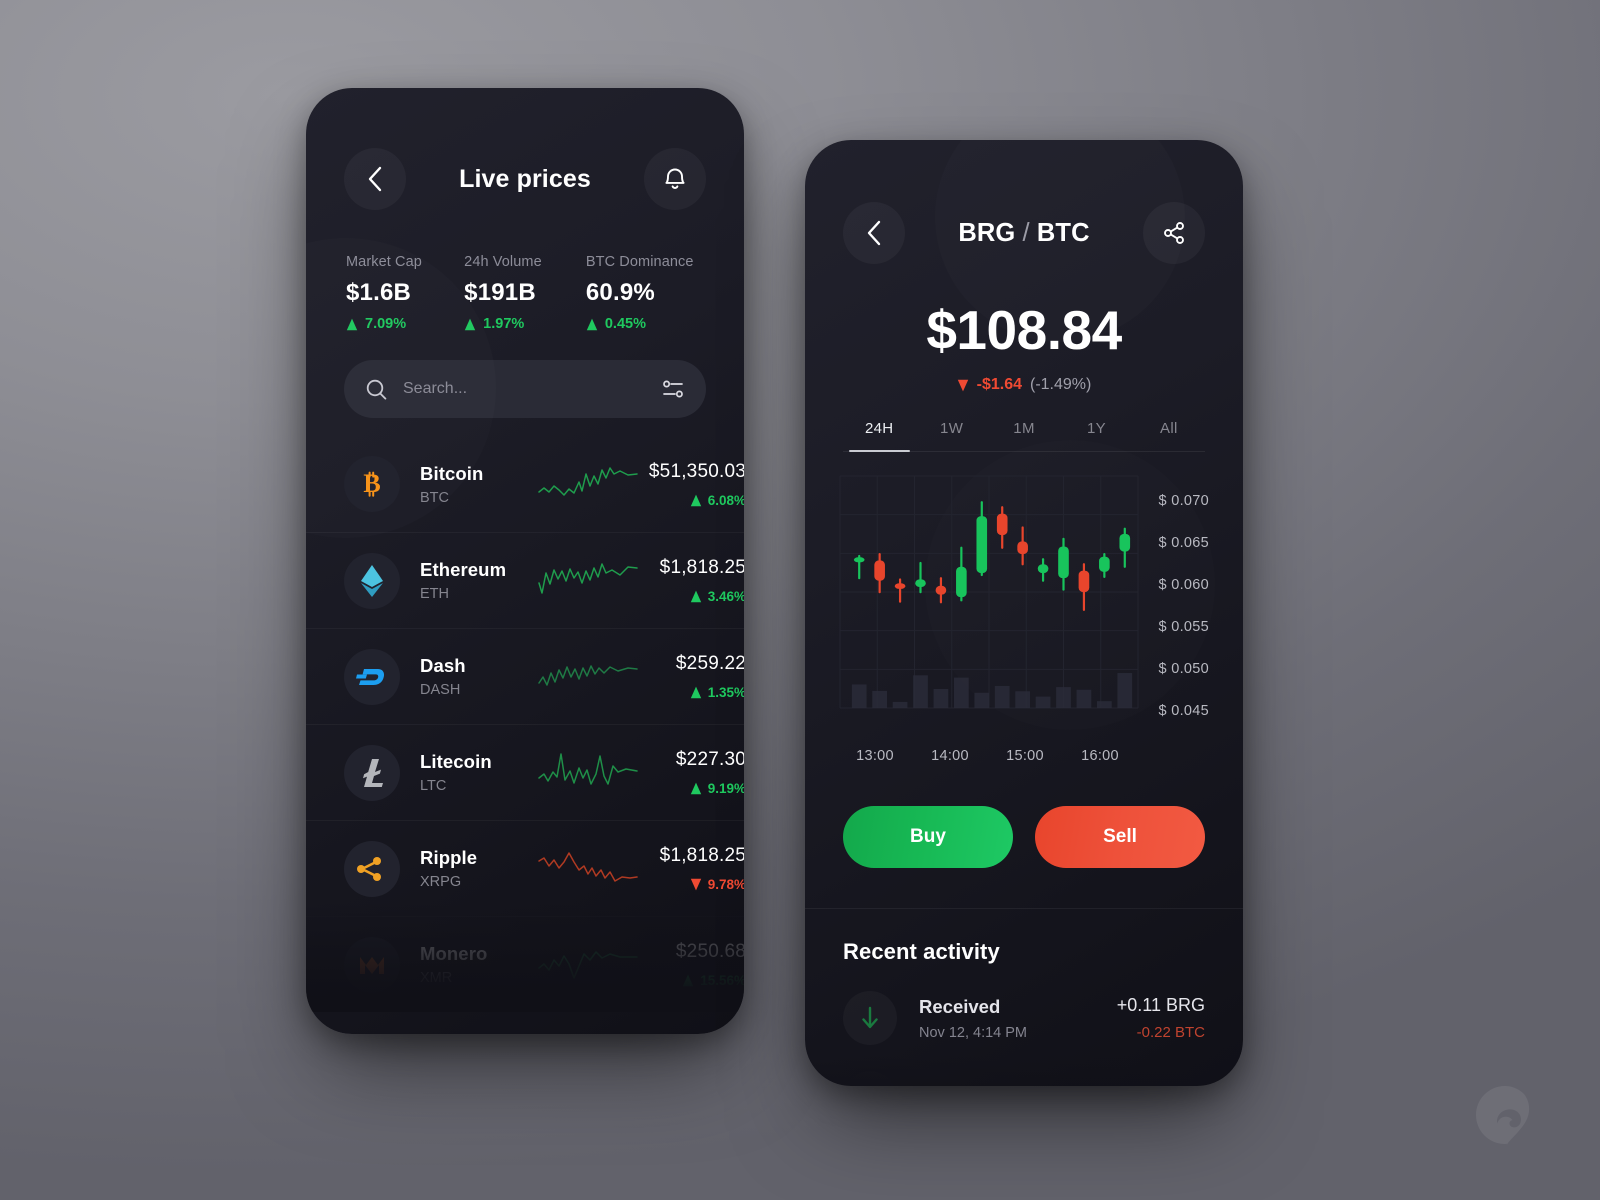  What do you see at coordinates (1096, 435) in the screenshot?
I see `tab-1y: 1Y` at bounding box center [1096, 435].